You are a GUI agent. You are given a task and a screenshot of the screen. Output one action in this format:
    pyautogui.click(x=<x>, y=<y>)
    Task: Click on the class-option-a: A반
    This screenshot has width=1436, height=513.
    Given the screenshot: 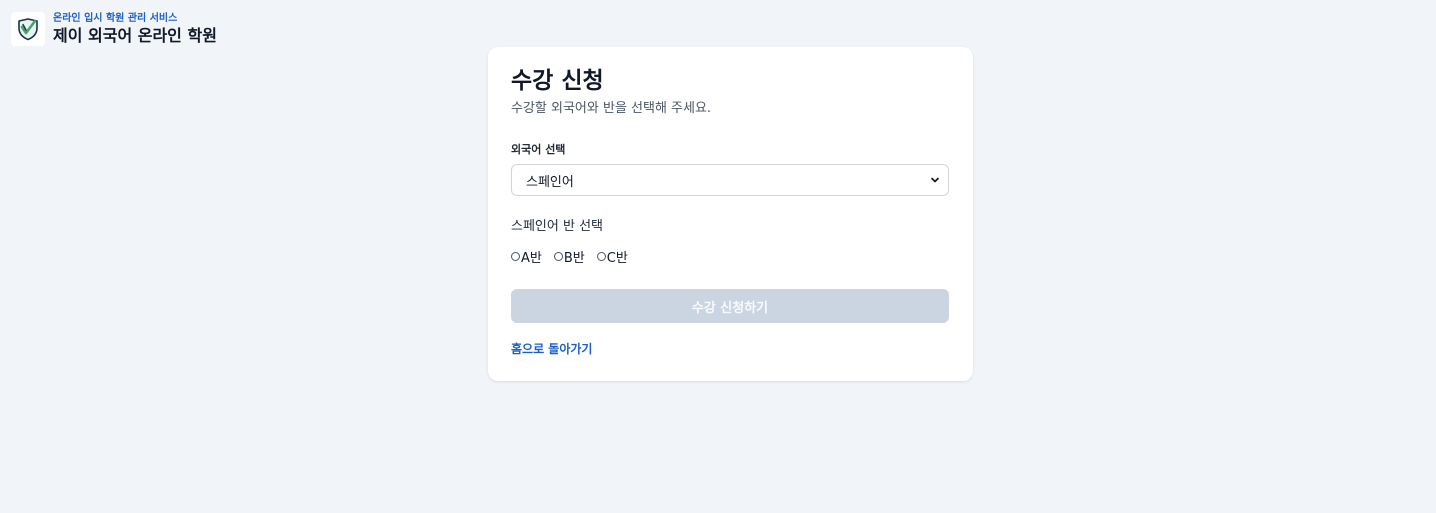 What is the action you would take?
    pyautogui.click(x=526, y=256)
    